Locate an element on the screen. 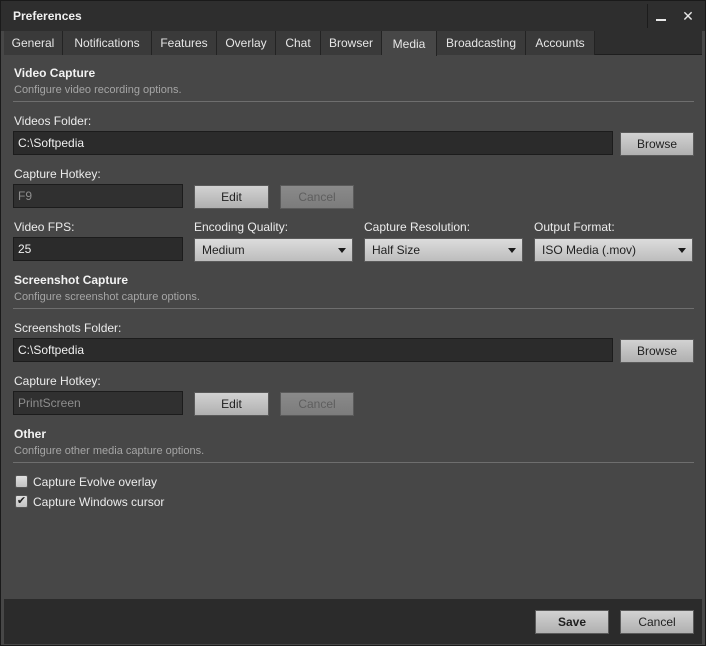 This screenshot has width=706, height=646. encoding-quality-label: Encoding Quality: is located at coordinates (241, 227).